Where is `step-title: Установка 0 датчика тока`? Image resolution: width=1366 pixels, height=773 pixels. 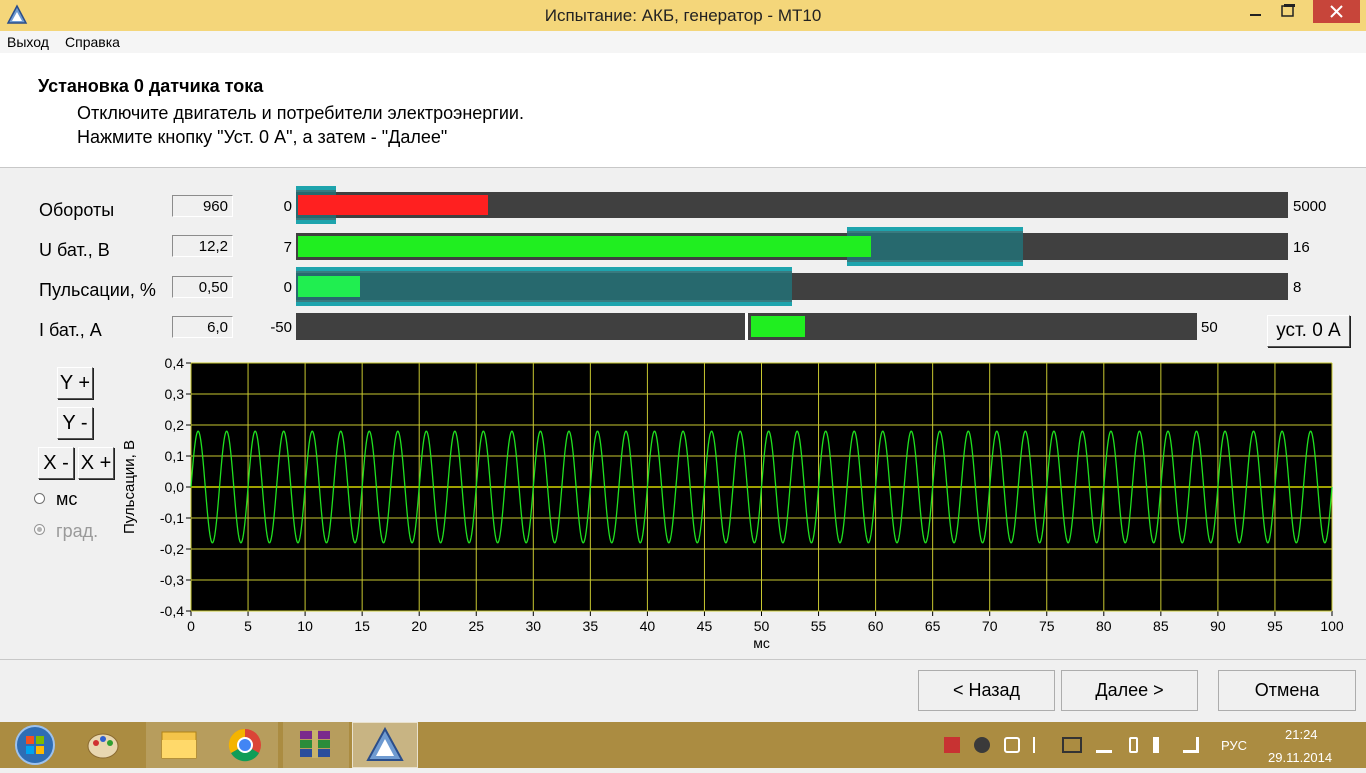 step-title: Установка 0 датчика тока is located at coordinates (151, 86).